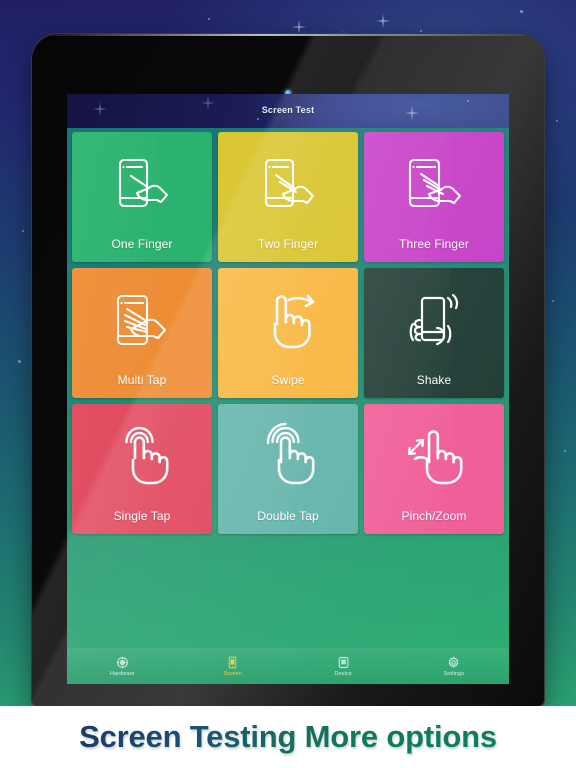  I want to click on tile-three-finger: Three Finger, so click(434, 197).